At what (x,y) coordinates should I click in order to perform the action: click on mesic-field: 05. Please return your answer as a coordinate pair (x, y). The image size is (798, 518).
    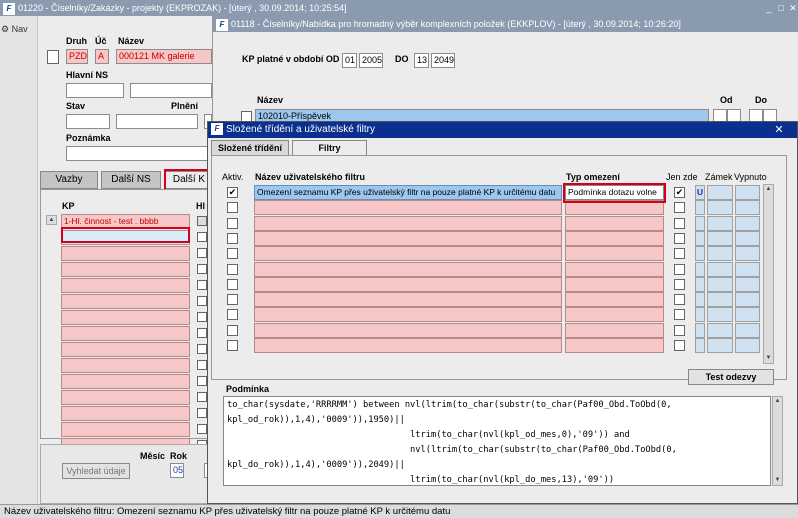
    Looking at the image, I should click on (177, 470).